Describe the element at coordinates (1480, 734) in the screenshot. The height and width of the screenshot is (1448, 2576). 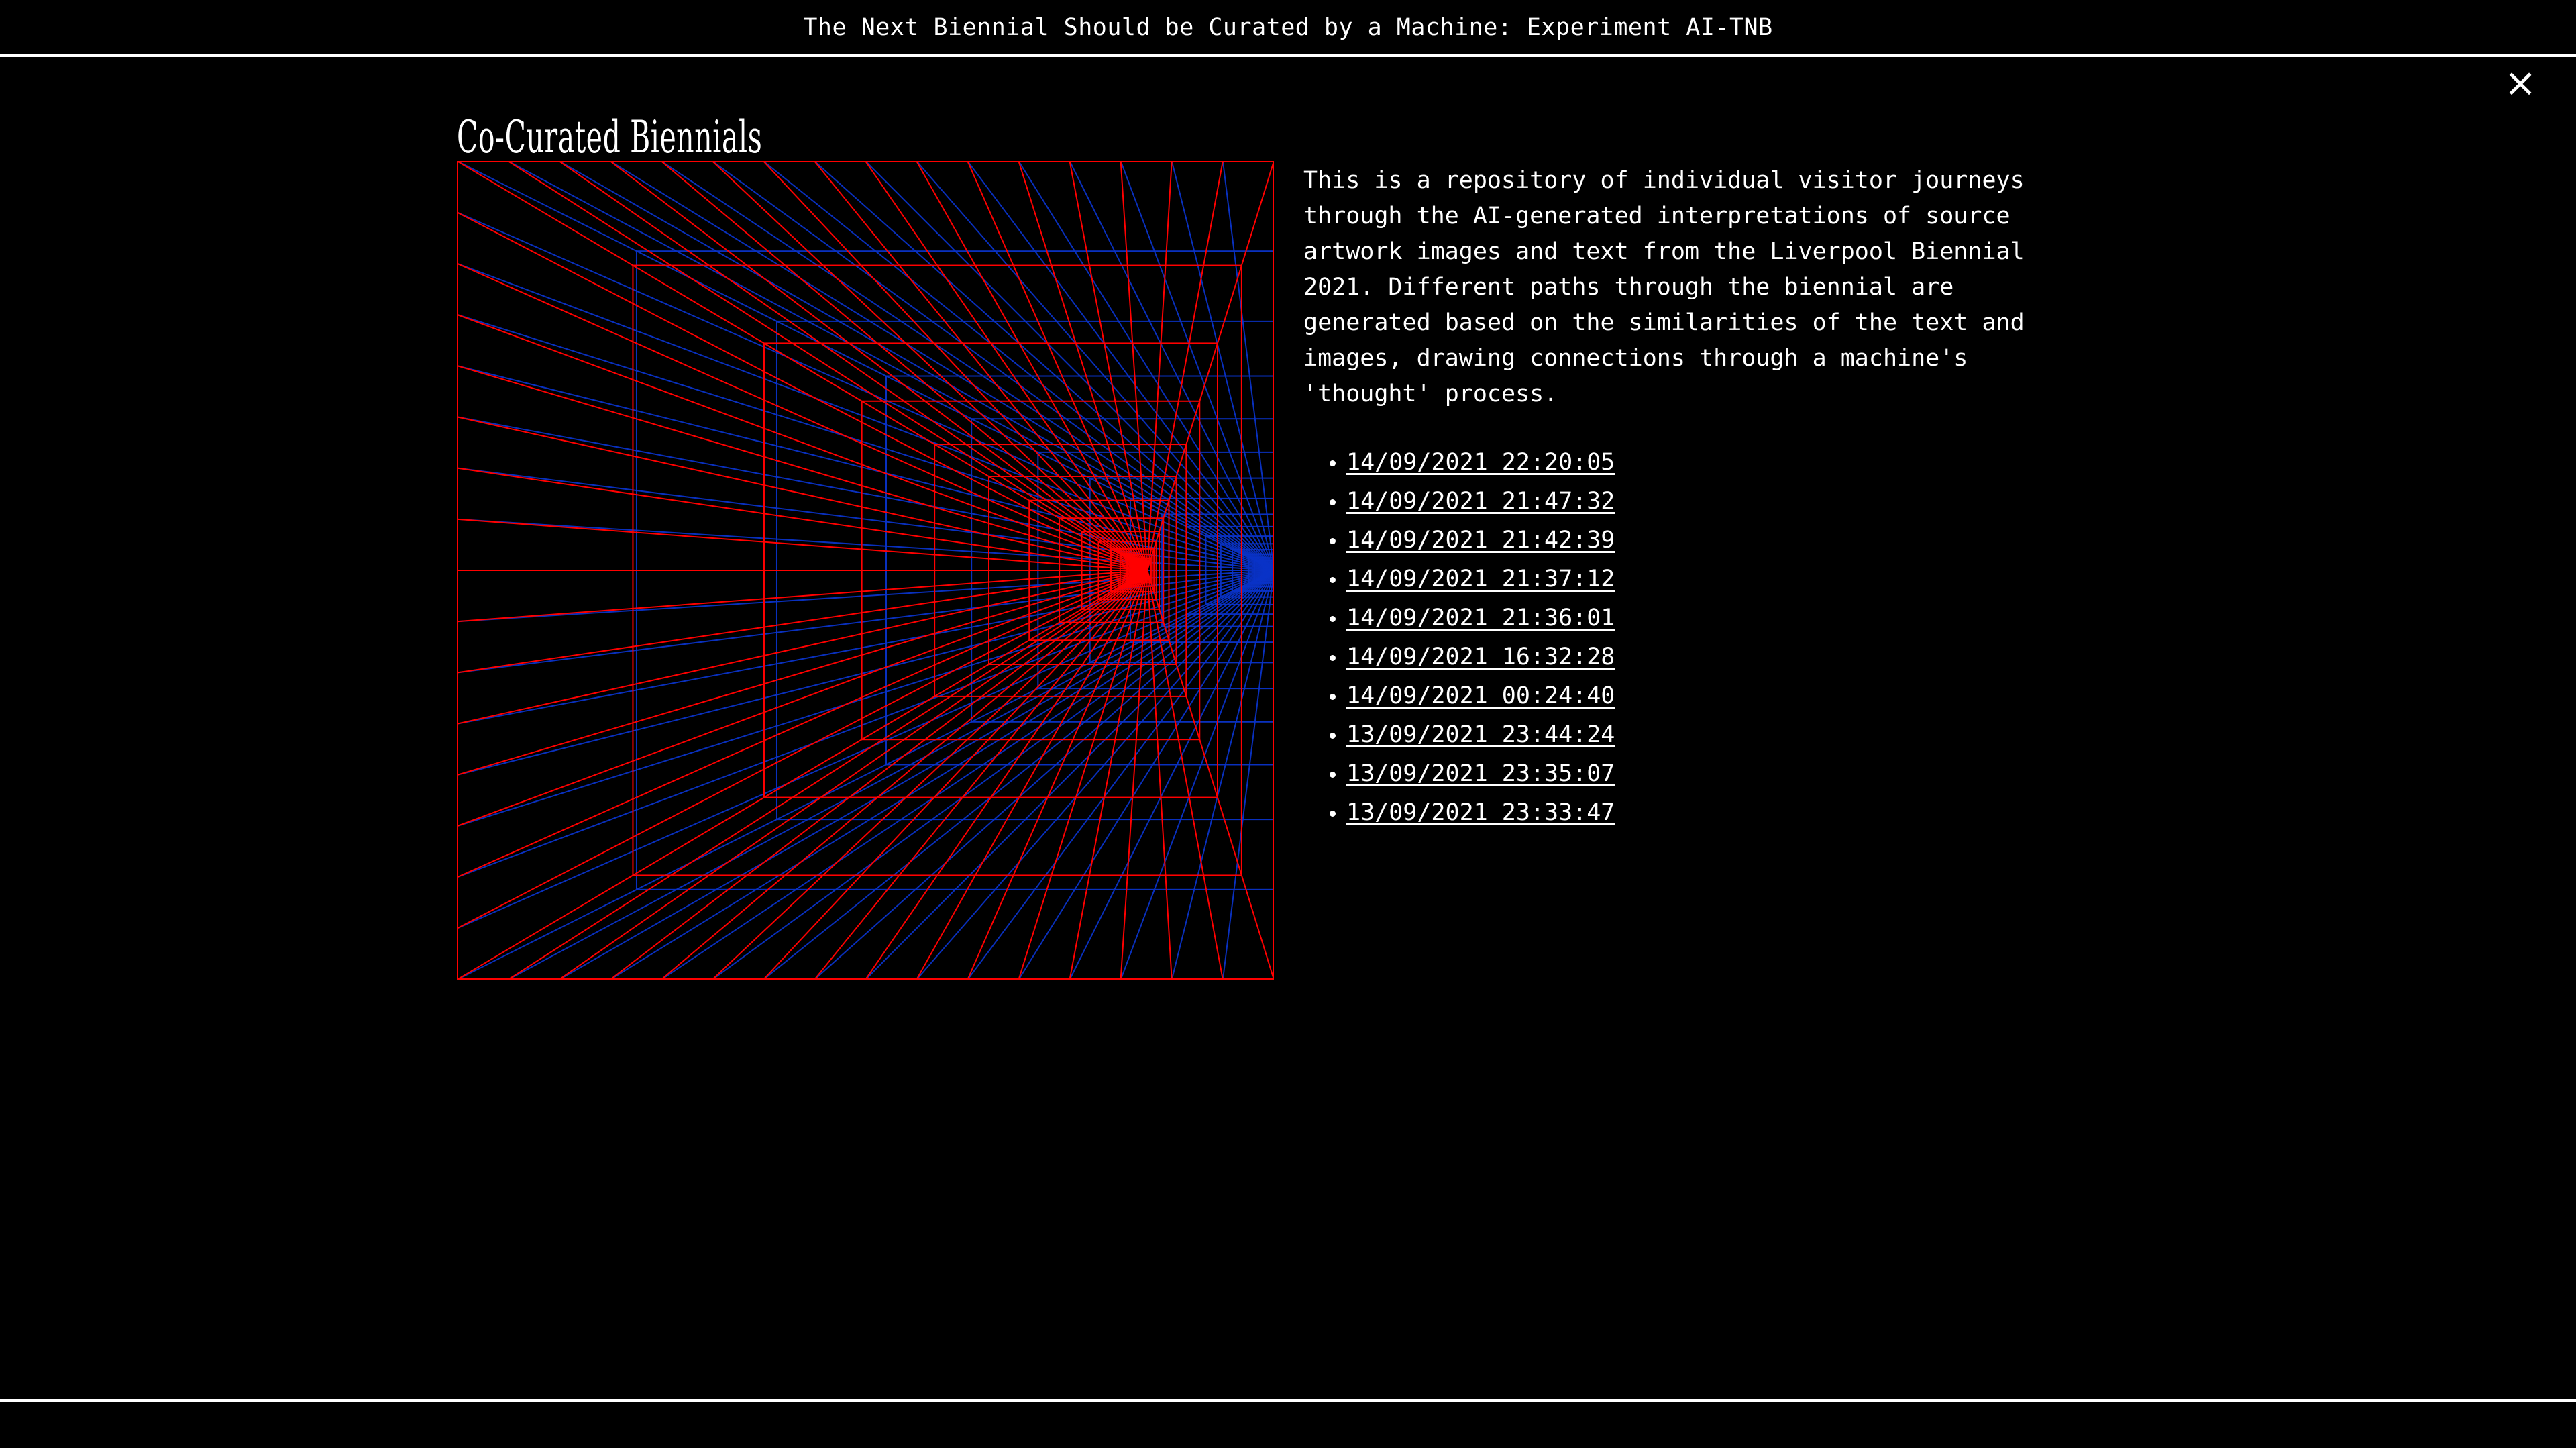
I see `journey-link: 13/09/2021 23:44:24` at that location.